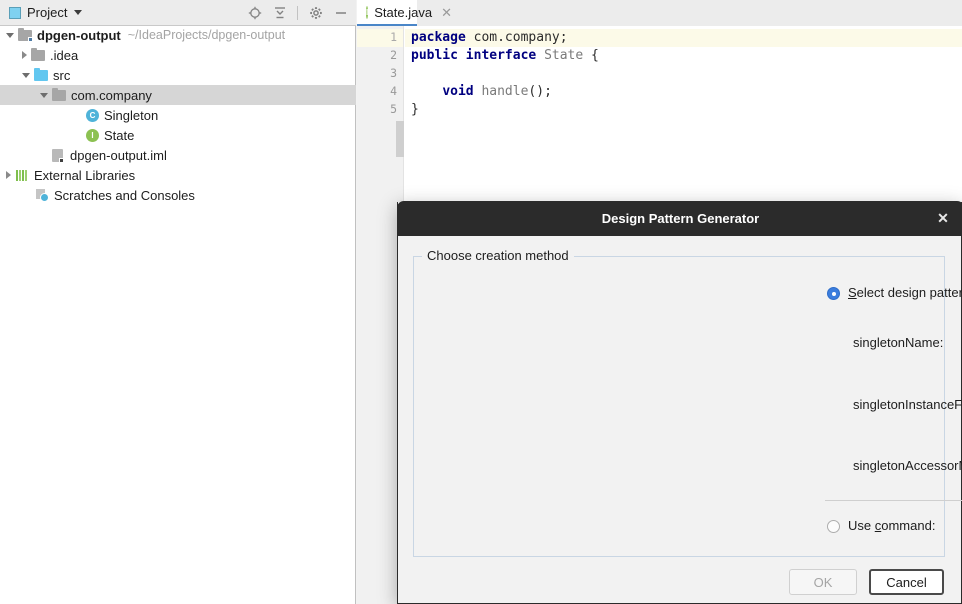 Image resolution: width=962 pixels, height=604 pixels. Describe the element at coordinates (823, 582) in the screenshot. I see `ok-button: OK` at that location.